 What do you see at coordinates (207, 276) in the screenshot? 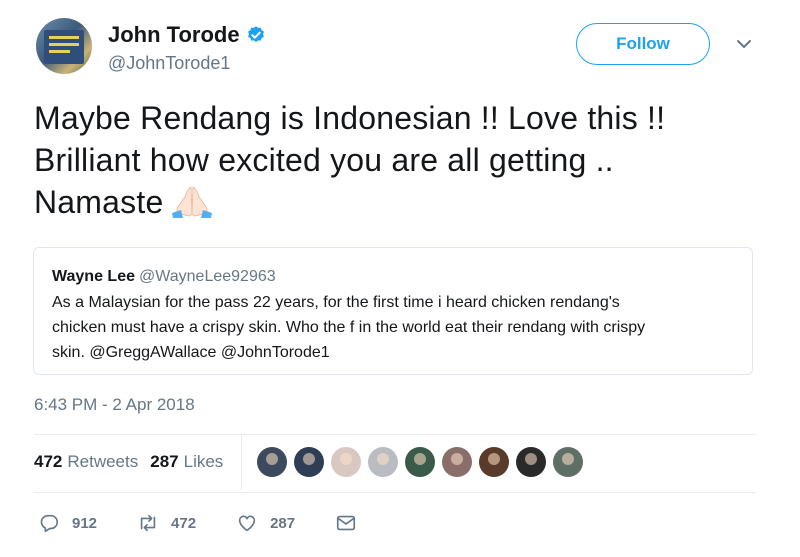
I see `quoted-author-handle: @WayneLee92963` at bounding box center [207, 276].